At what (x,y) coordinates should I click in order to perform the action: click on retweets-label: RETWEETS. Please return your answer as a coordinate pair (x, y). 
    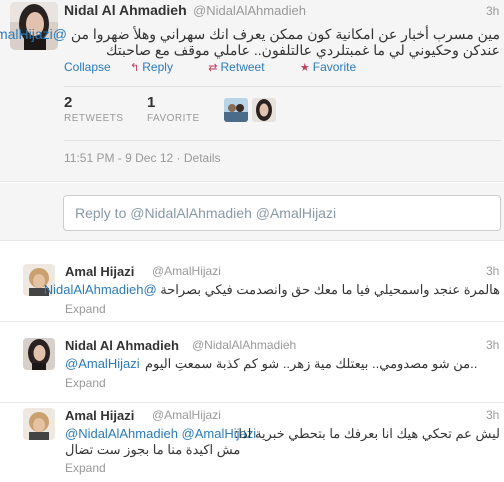
    Looking at the image, I should click on (94, 118).